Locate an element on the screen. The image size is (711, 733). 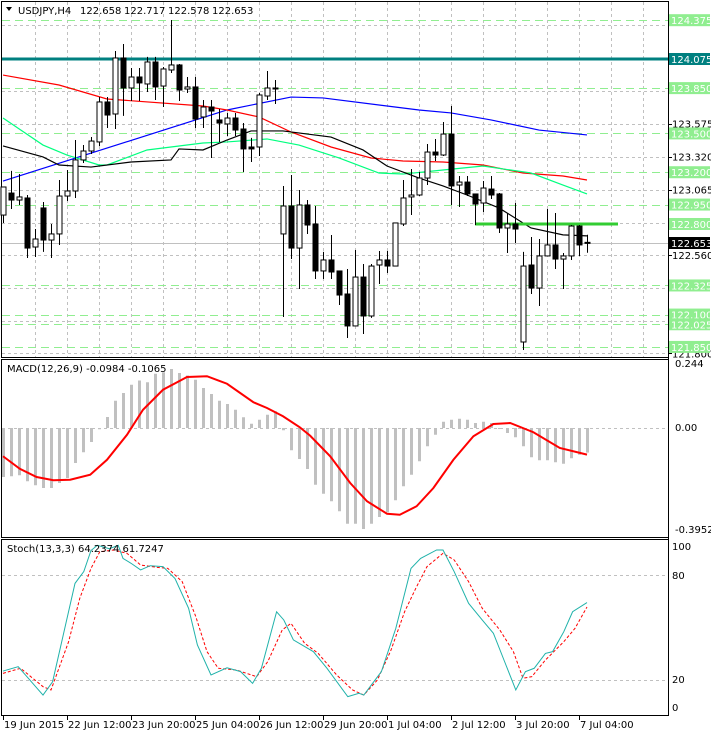
trendline-price-tag: 122.800 is located at coordinates (691, 225).